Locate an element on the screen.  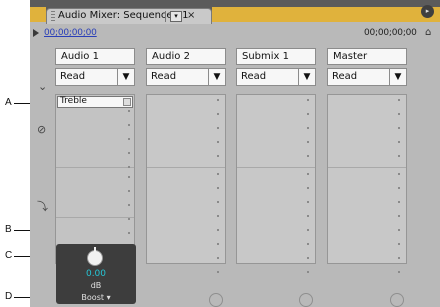
current-timecode: 00;00;00;00 is located at coordinates (70, 33).